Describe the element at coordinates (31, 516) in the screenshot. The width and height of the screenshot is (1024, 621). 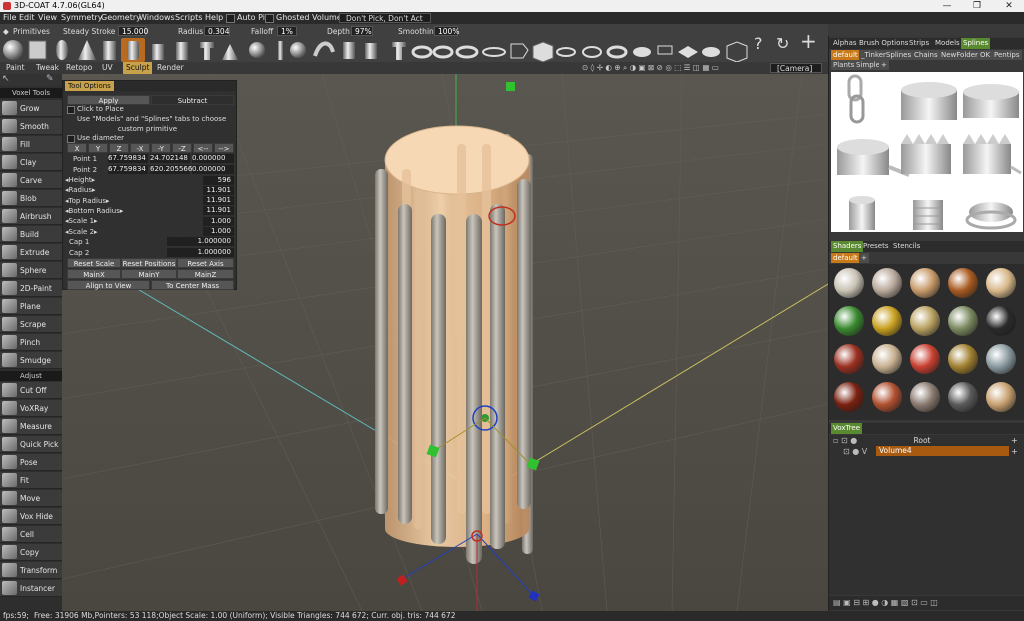
I see `tool-vox-hide: Vox Hide` at that location.